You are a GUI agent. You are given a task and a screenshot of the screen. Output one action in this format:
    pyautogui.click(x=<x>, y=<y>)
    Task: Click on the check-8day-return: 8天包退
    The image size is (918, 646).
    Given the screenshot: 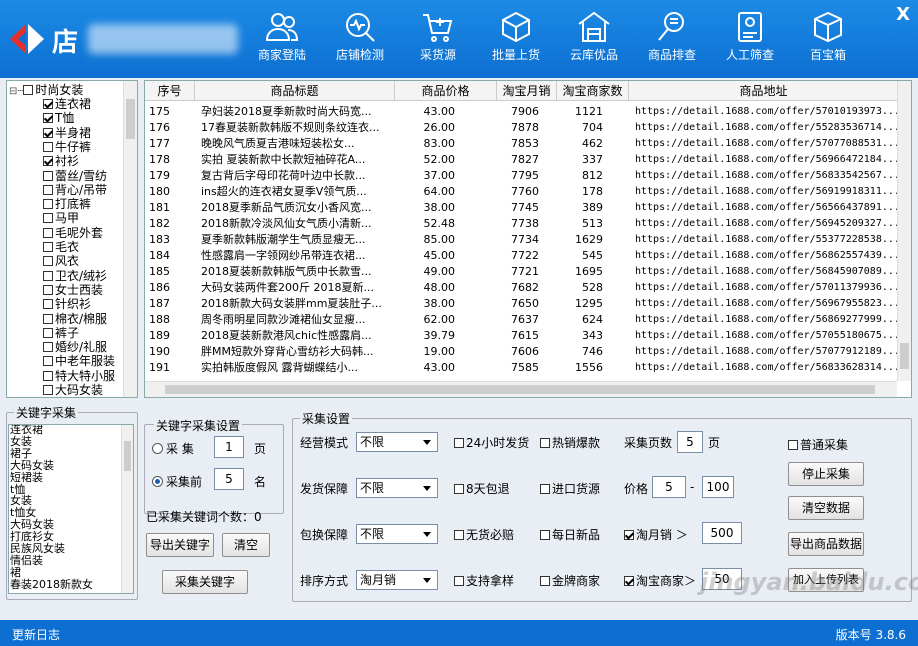 What is the action you would take?
    pyautogui.click(x=482, y=488)
    